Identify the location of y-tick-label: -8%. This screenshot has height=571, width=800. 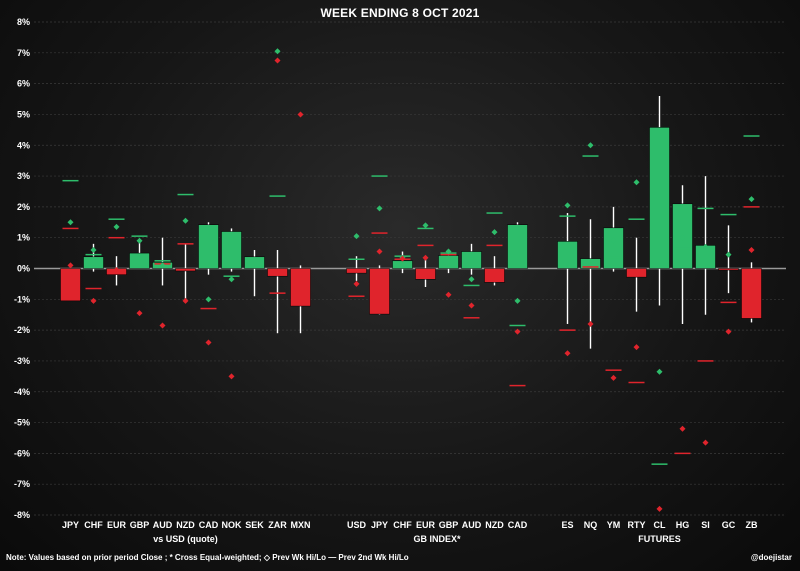
(22, 515).